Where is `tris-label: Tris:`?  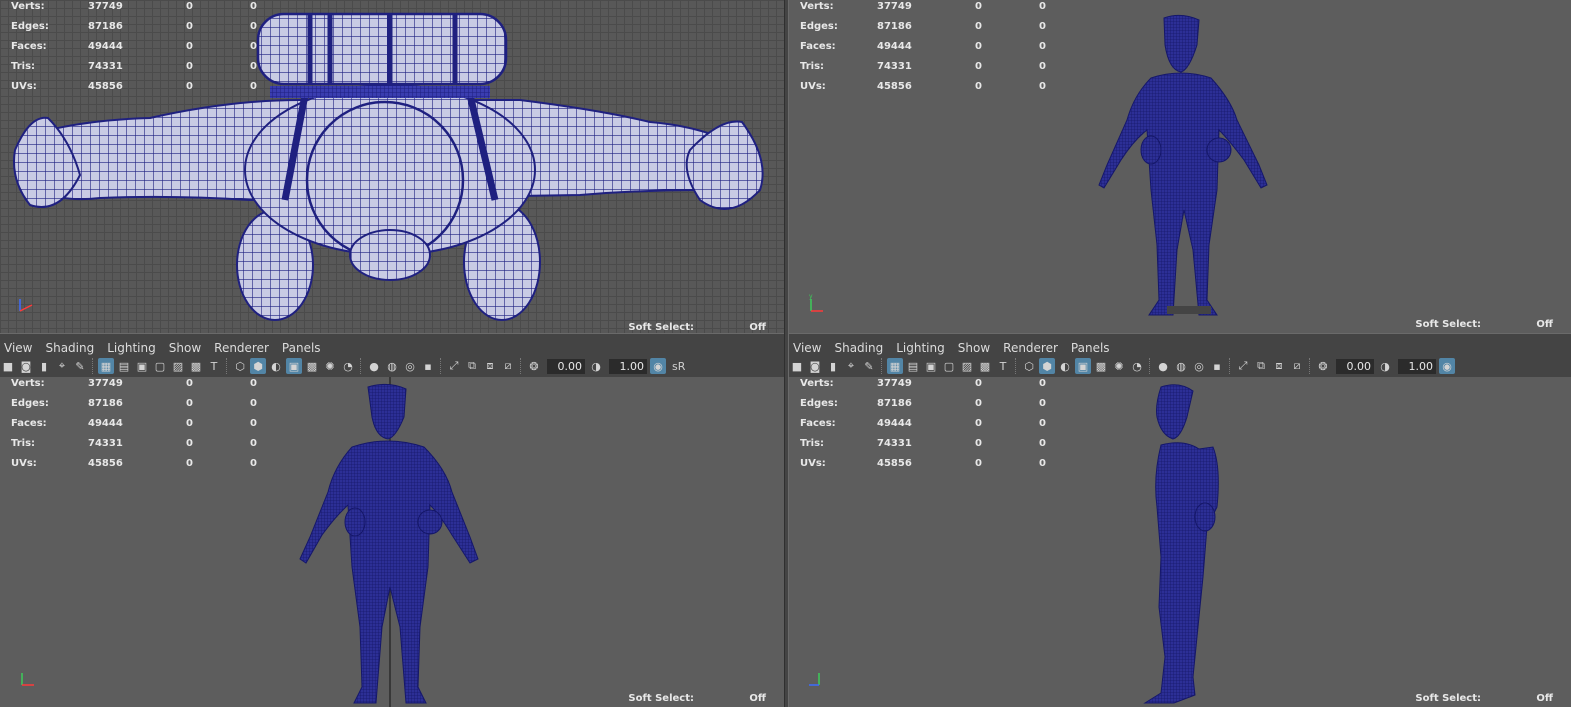
tris-label: Tris: is located at coordinates (23, 66).